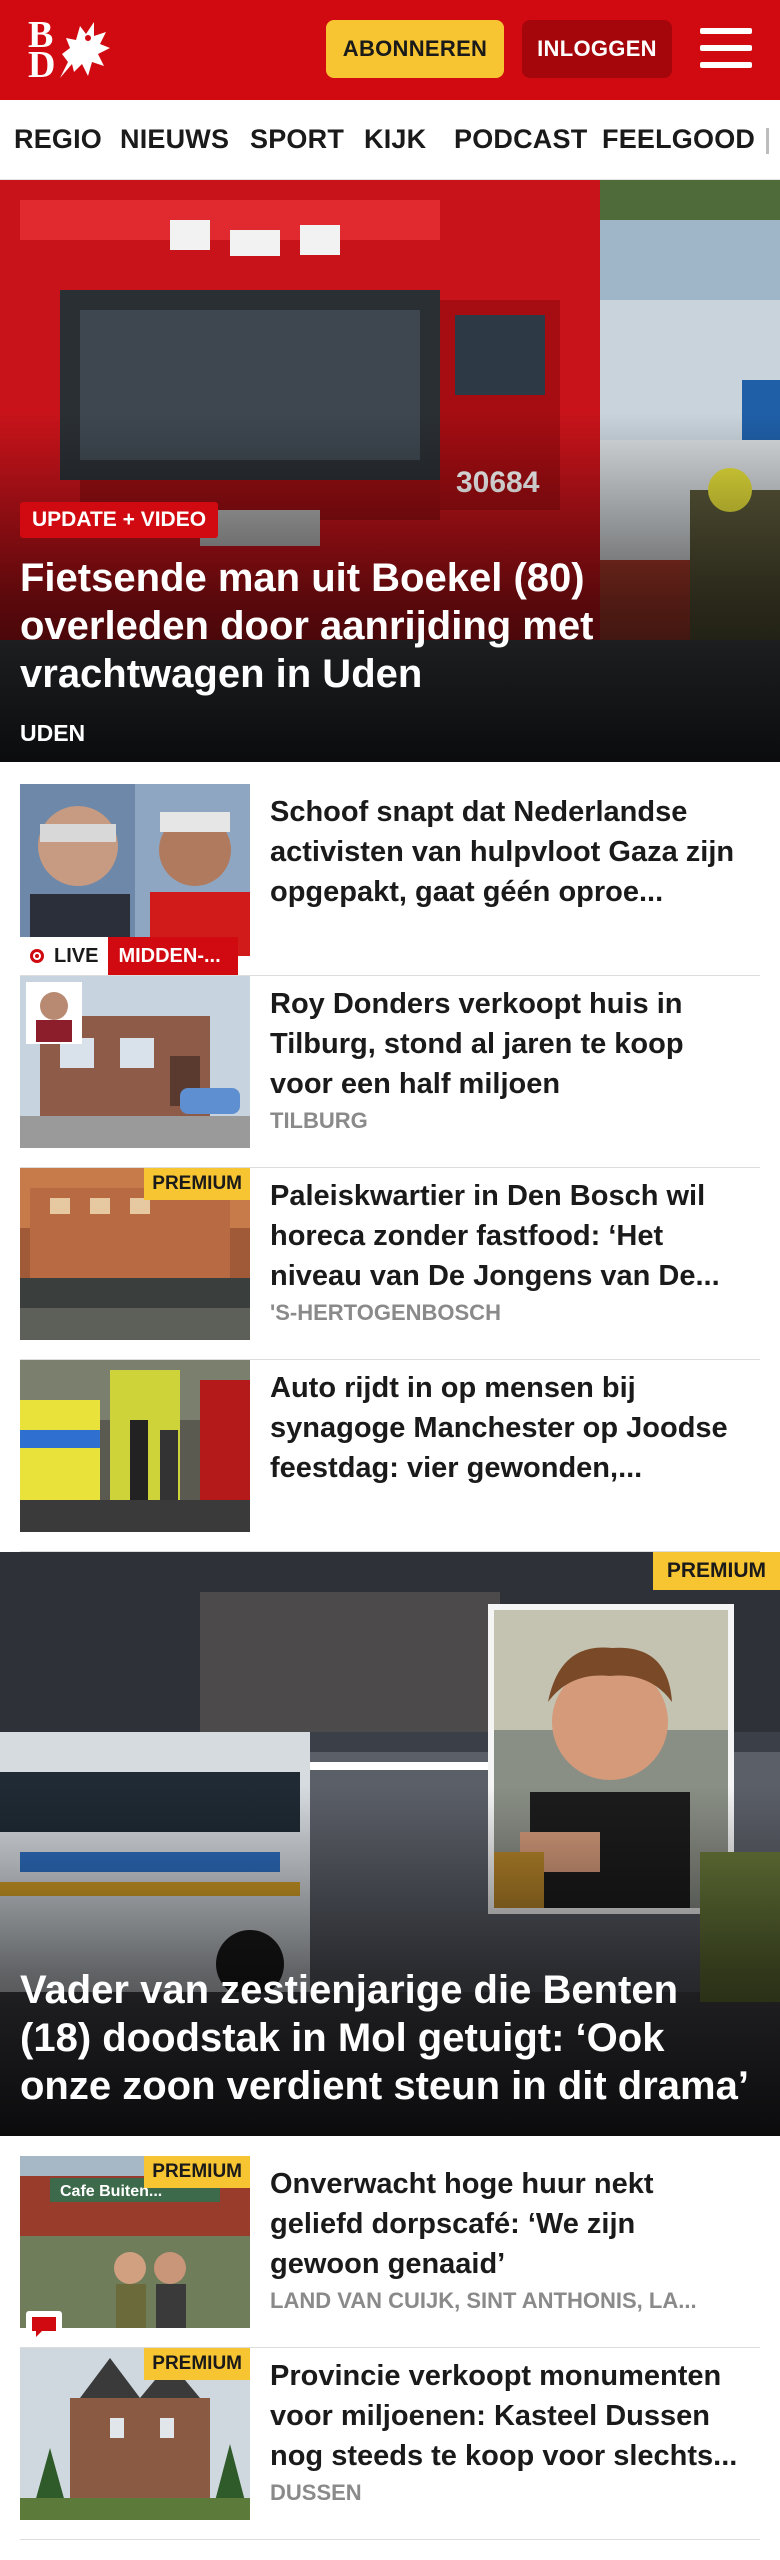  Describe the element at coordinates (319, 1120) in the screenshot. I see `article-location: TILBURG` at that location.